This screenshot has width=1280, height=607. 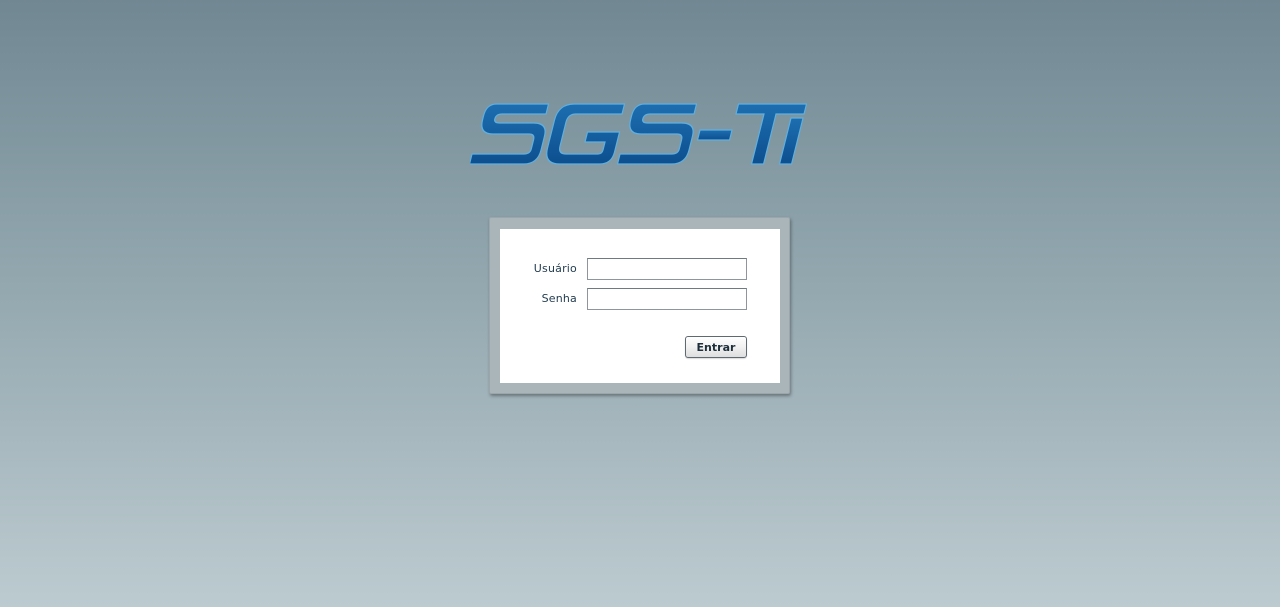 I want to click on app-logo, so click(x=641, y=133).